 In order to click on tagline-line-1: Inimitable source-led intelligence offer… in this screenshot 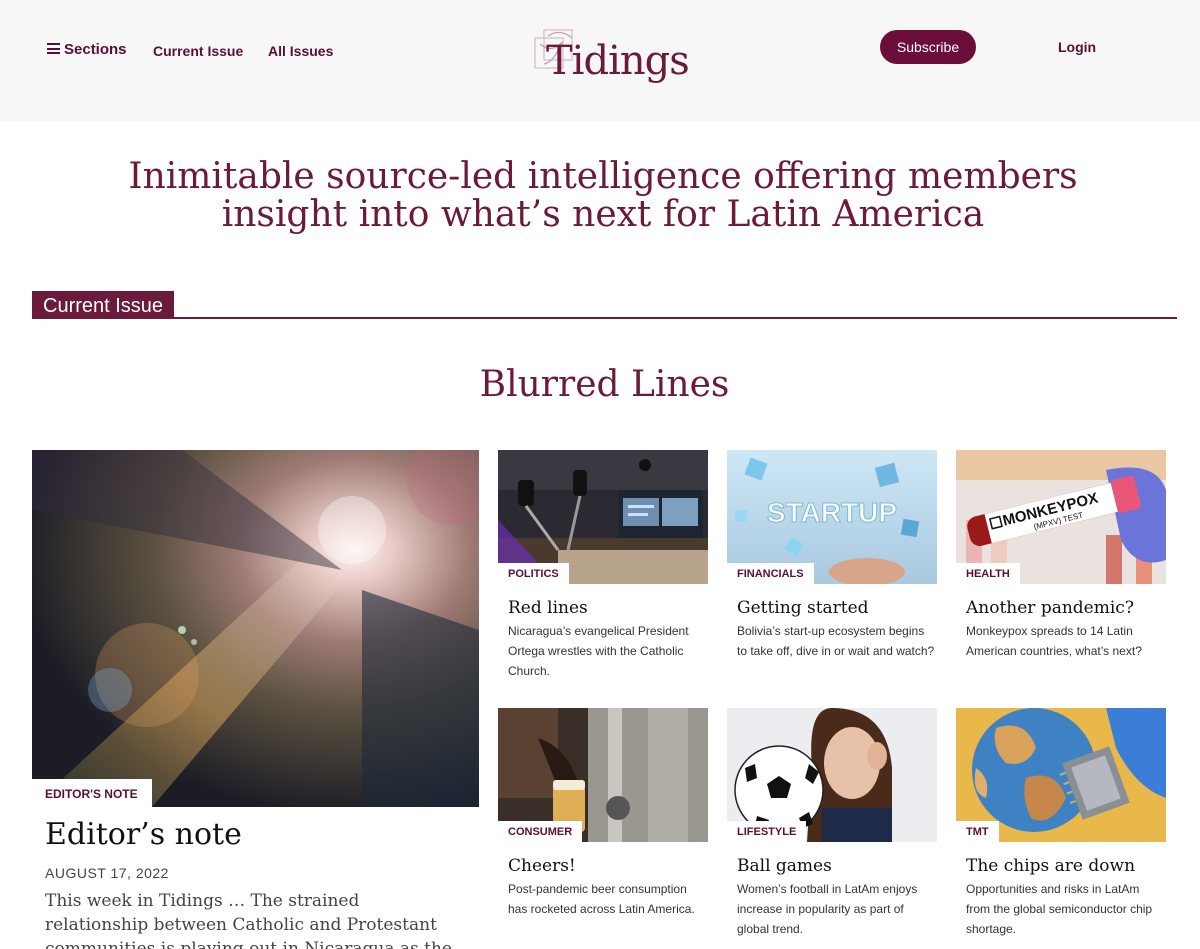, I will do `click(603, 176)`.